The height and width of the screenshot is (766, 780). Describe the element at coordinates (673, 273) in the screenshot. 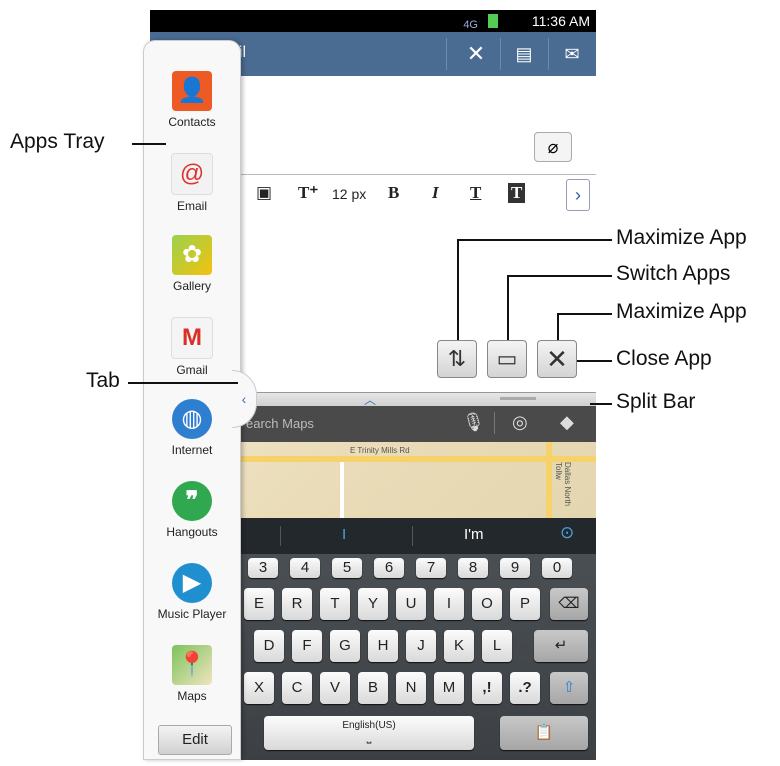

I see `callout-switch-apps: Switch Apps` at that location.